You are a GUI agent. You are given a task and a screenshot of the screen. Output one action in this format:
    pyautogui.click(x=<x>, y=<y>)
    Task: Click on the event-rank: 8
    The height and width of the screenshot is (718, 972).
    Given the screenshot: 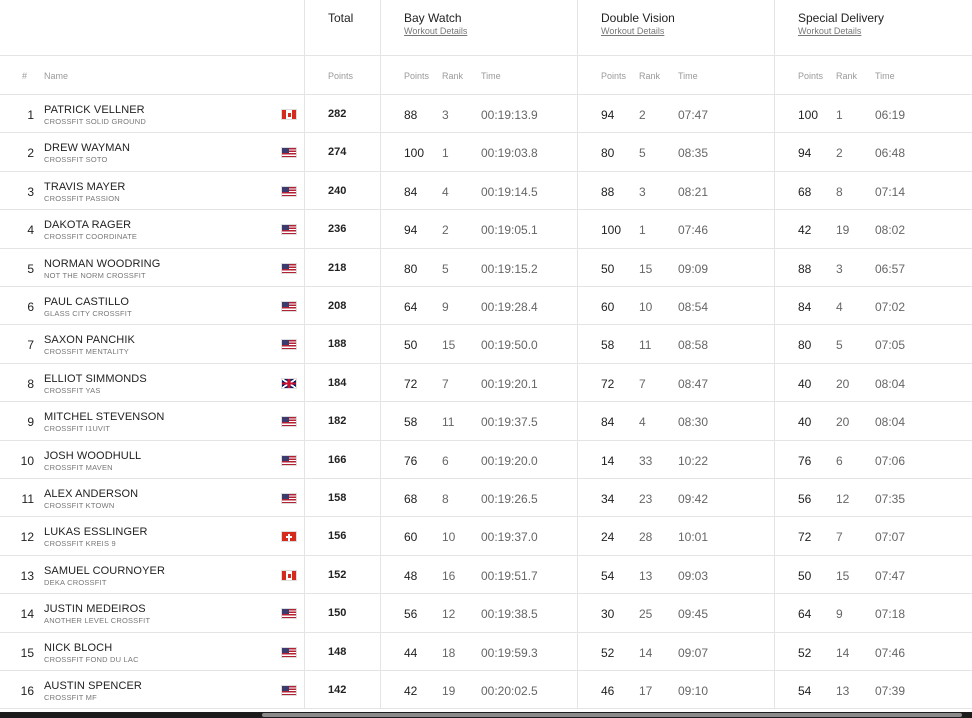 What is the action you would take?
    pyautogui.click(x=445, y=499)
    